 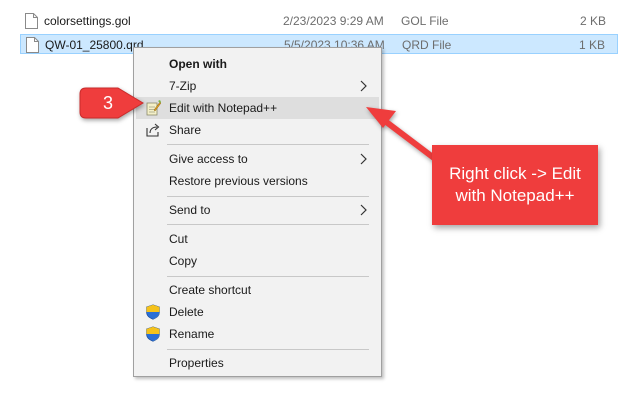 What do you see at coordinates (107, 103) in the screenshot?
I see `step-number: 3` at bounding box center [107, 103].